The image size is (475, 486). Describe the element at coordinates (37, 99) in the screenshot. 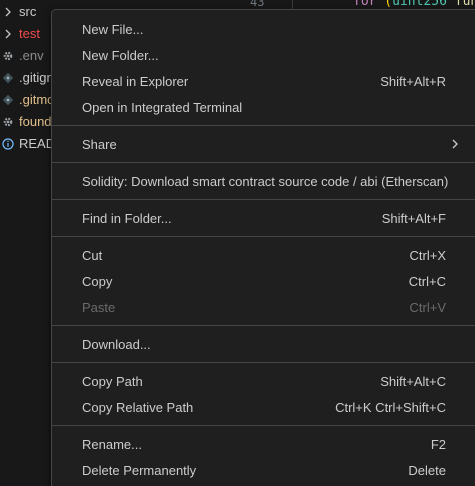

I see `explorer-item-label: .gitmo` at that location.